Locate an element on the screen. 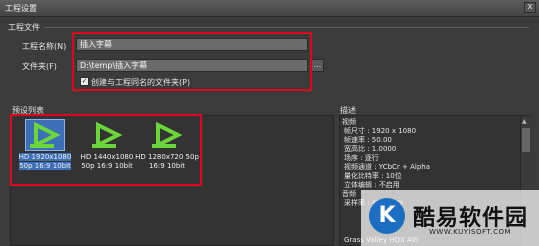 The height and width of the screenshot is (246, 539). desc-line: 视频 is located at coordinates (349, 122).